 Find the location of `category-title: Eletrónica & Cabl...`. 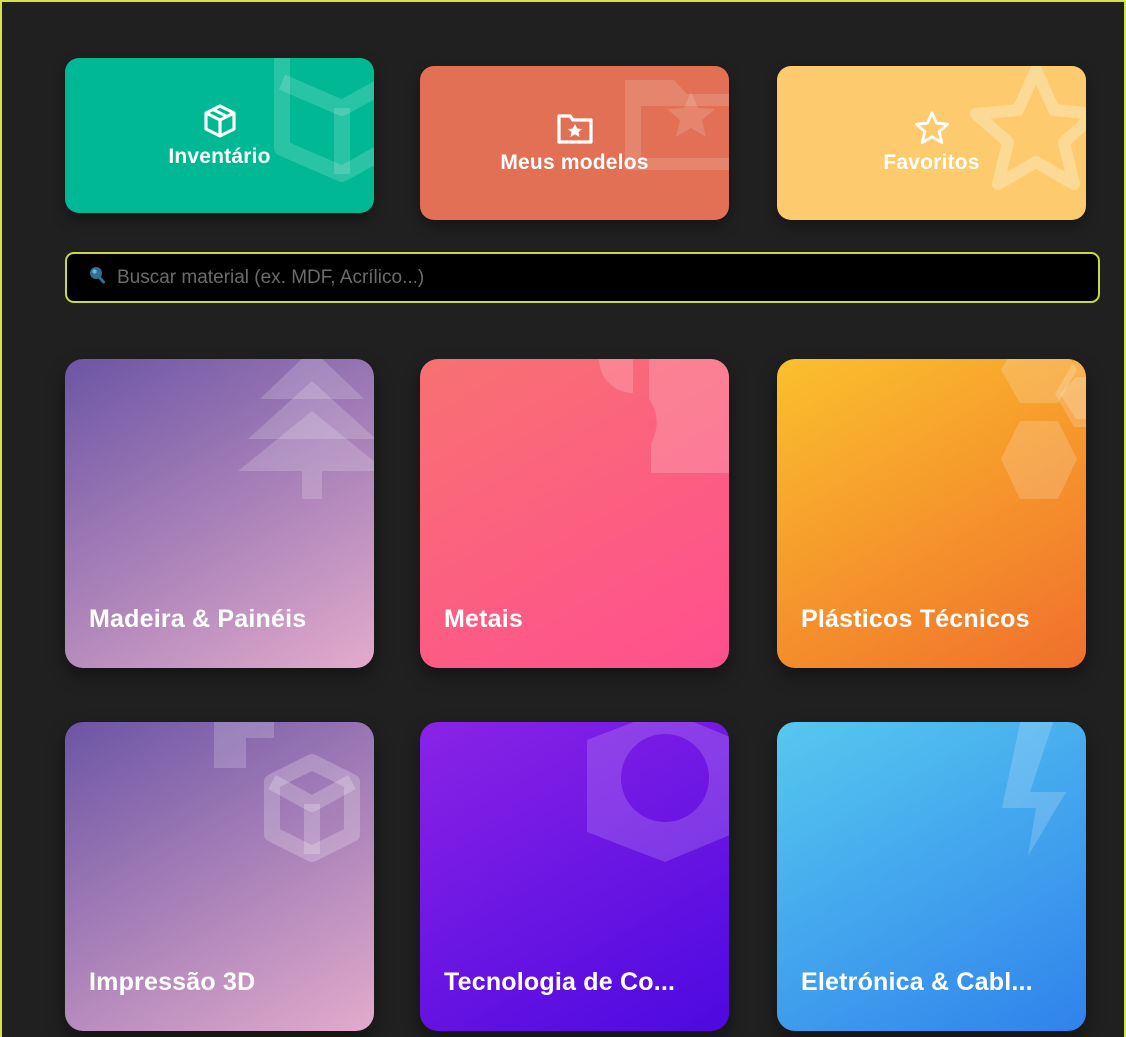

category-title: Eletrónica & Cabl... is located at coordinates (917, 982).